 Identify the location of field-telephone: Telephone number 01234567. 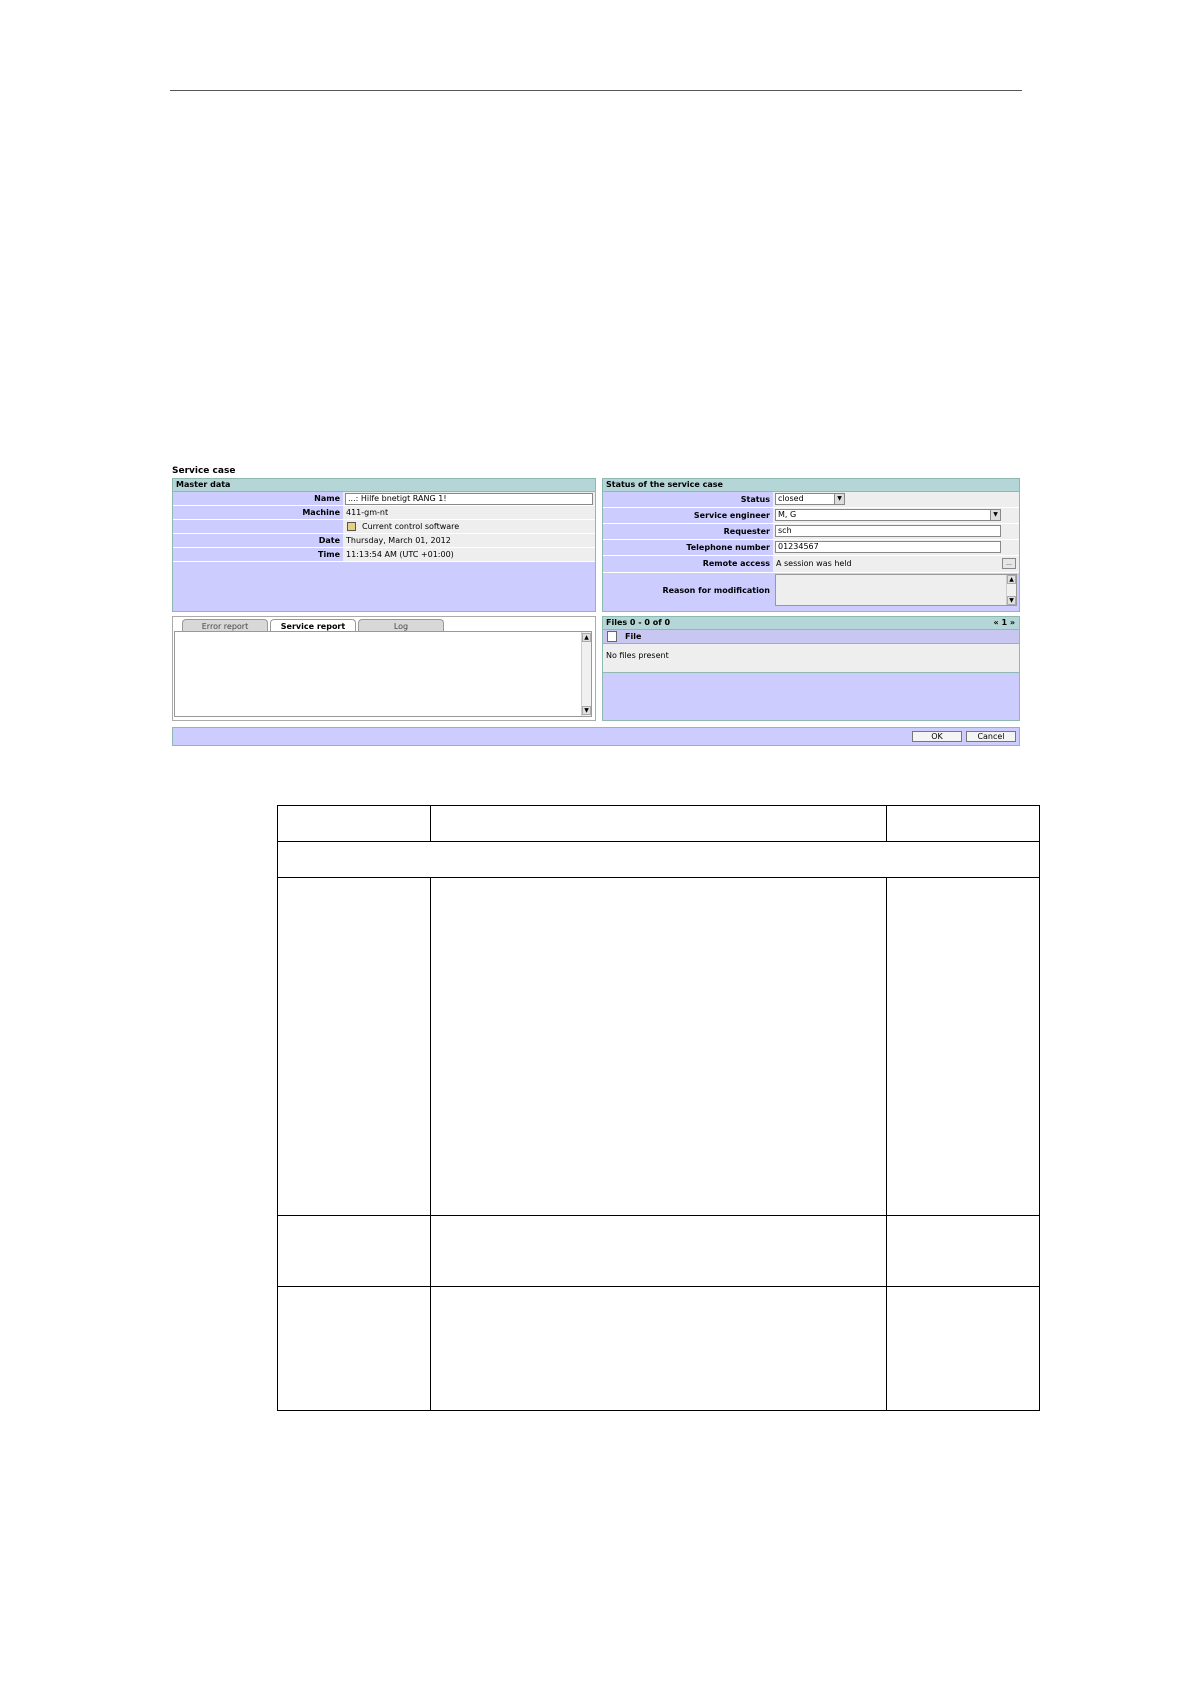
(811, 548).